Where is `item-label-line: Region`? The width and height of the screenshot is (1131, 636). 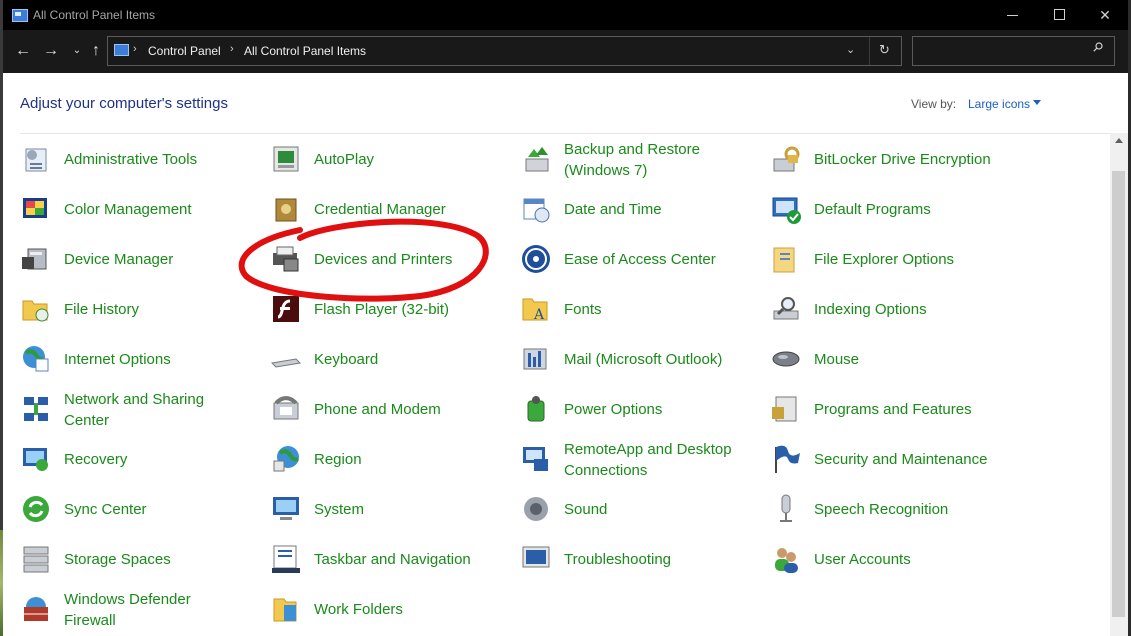
item-label-line: Region is located at coordinates (338, 459).